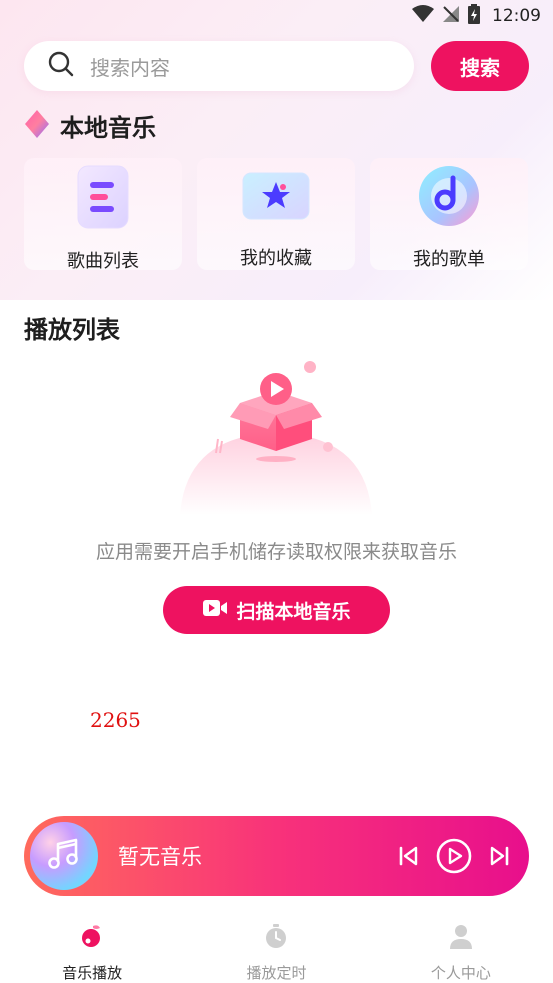 The height and width of the screenshot is (983, 553). What do you see at coordinates (37, 126) in the screenshot?
I see `diamond-logo-icon` at bounding box center [37, 126].